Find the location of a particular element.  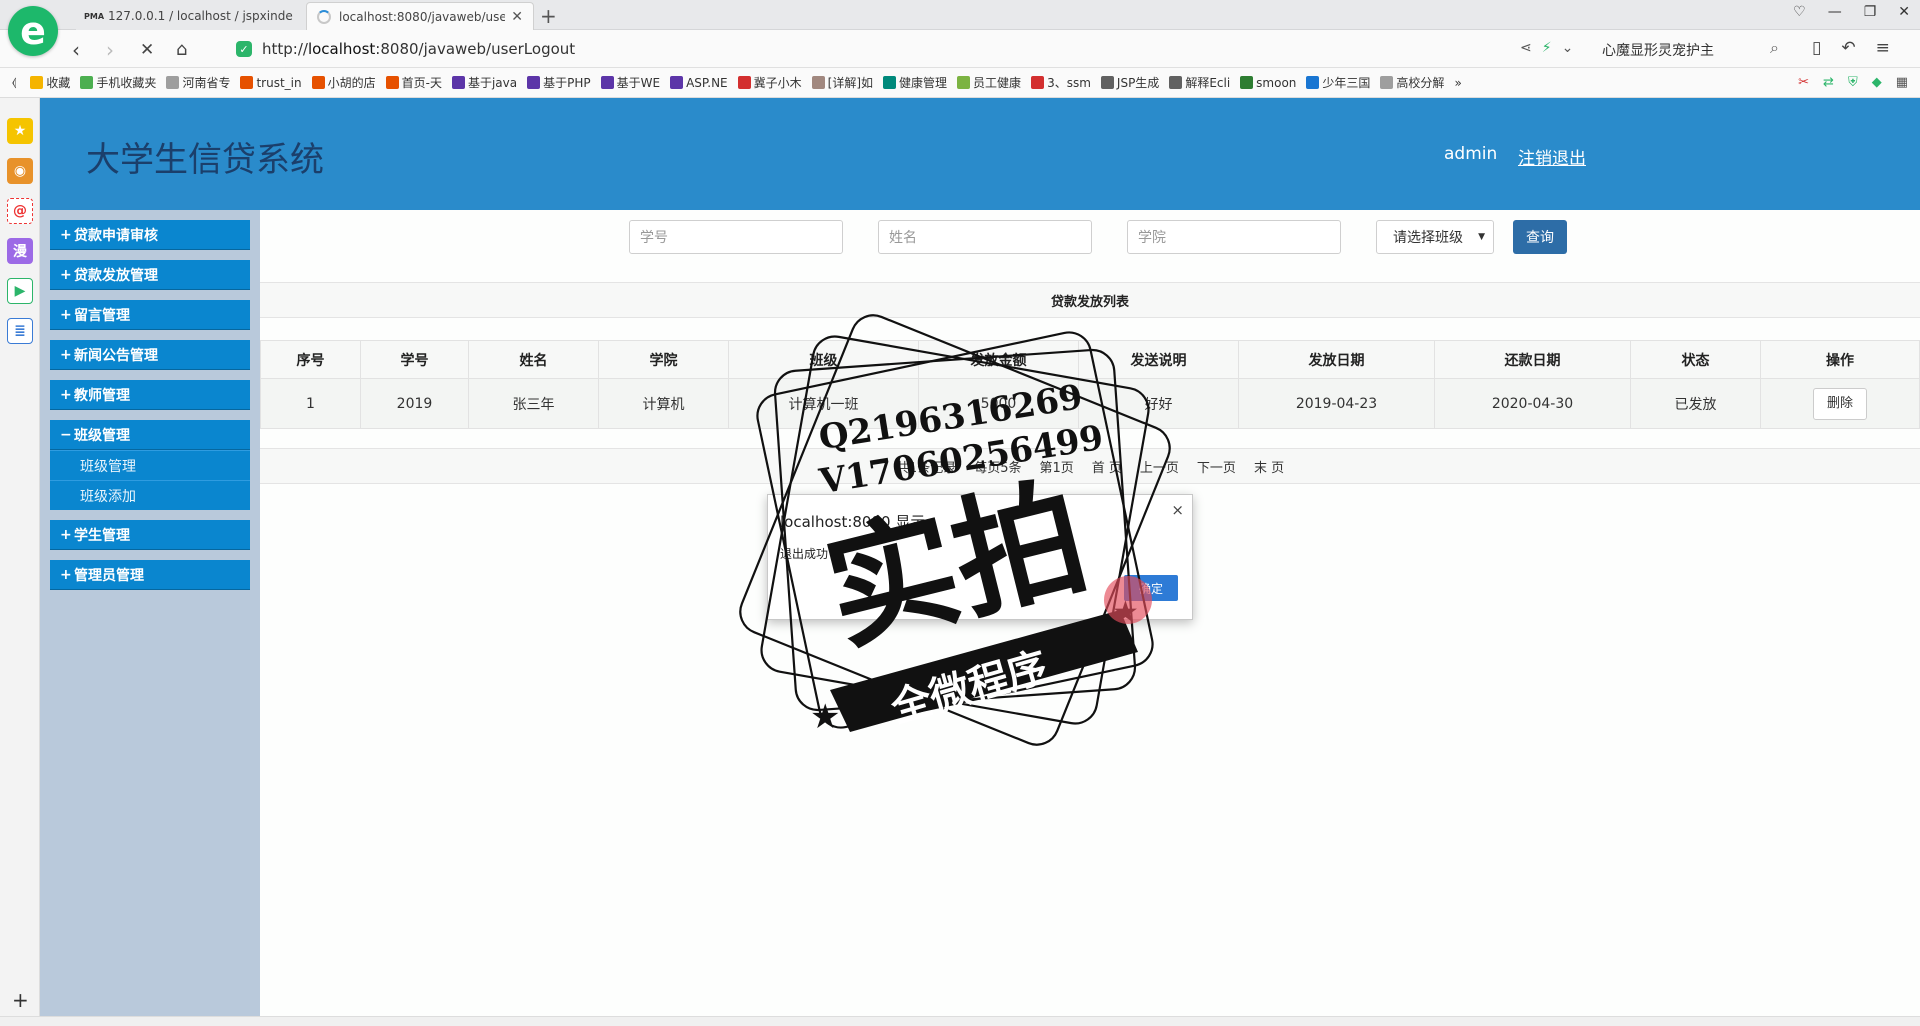

search-icon: ⌕ is located at coordinates (1774, 48).